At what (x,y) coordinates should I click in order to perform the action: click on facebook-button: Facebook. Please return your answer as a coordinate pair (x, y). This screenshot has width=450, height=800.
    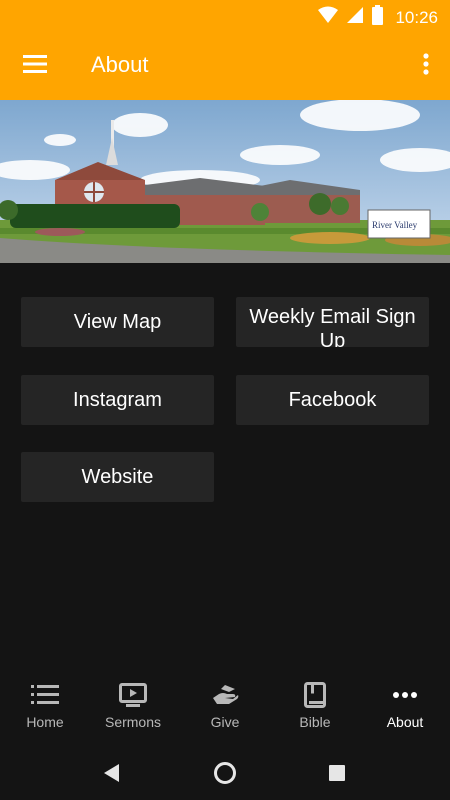
    Looking at the image, I should click on (332, 400).